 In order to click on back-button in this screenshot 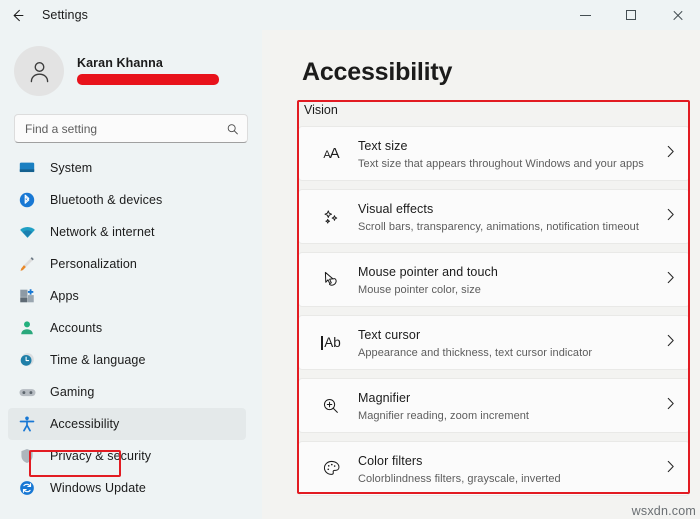, I will do `click(17, 15)`.